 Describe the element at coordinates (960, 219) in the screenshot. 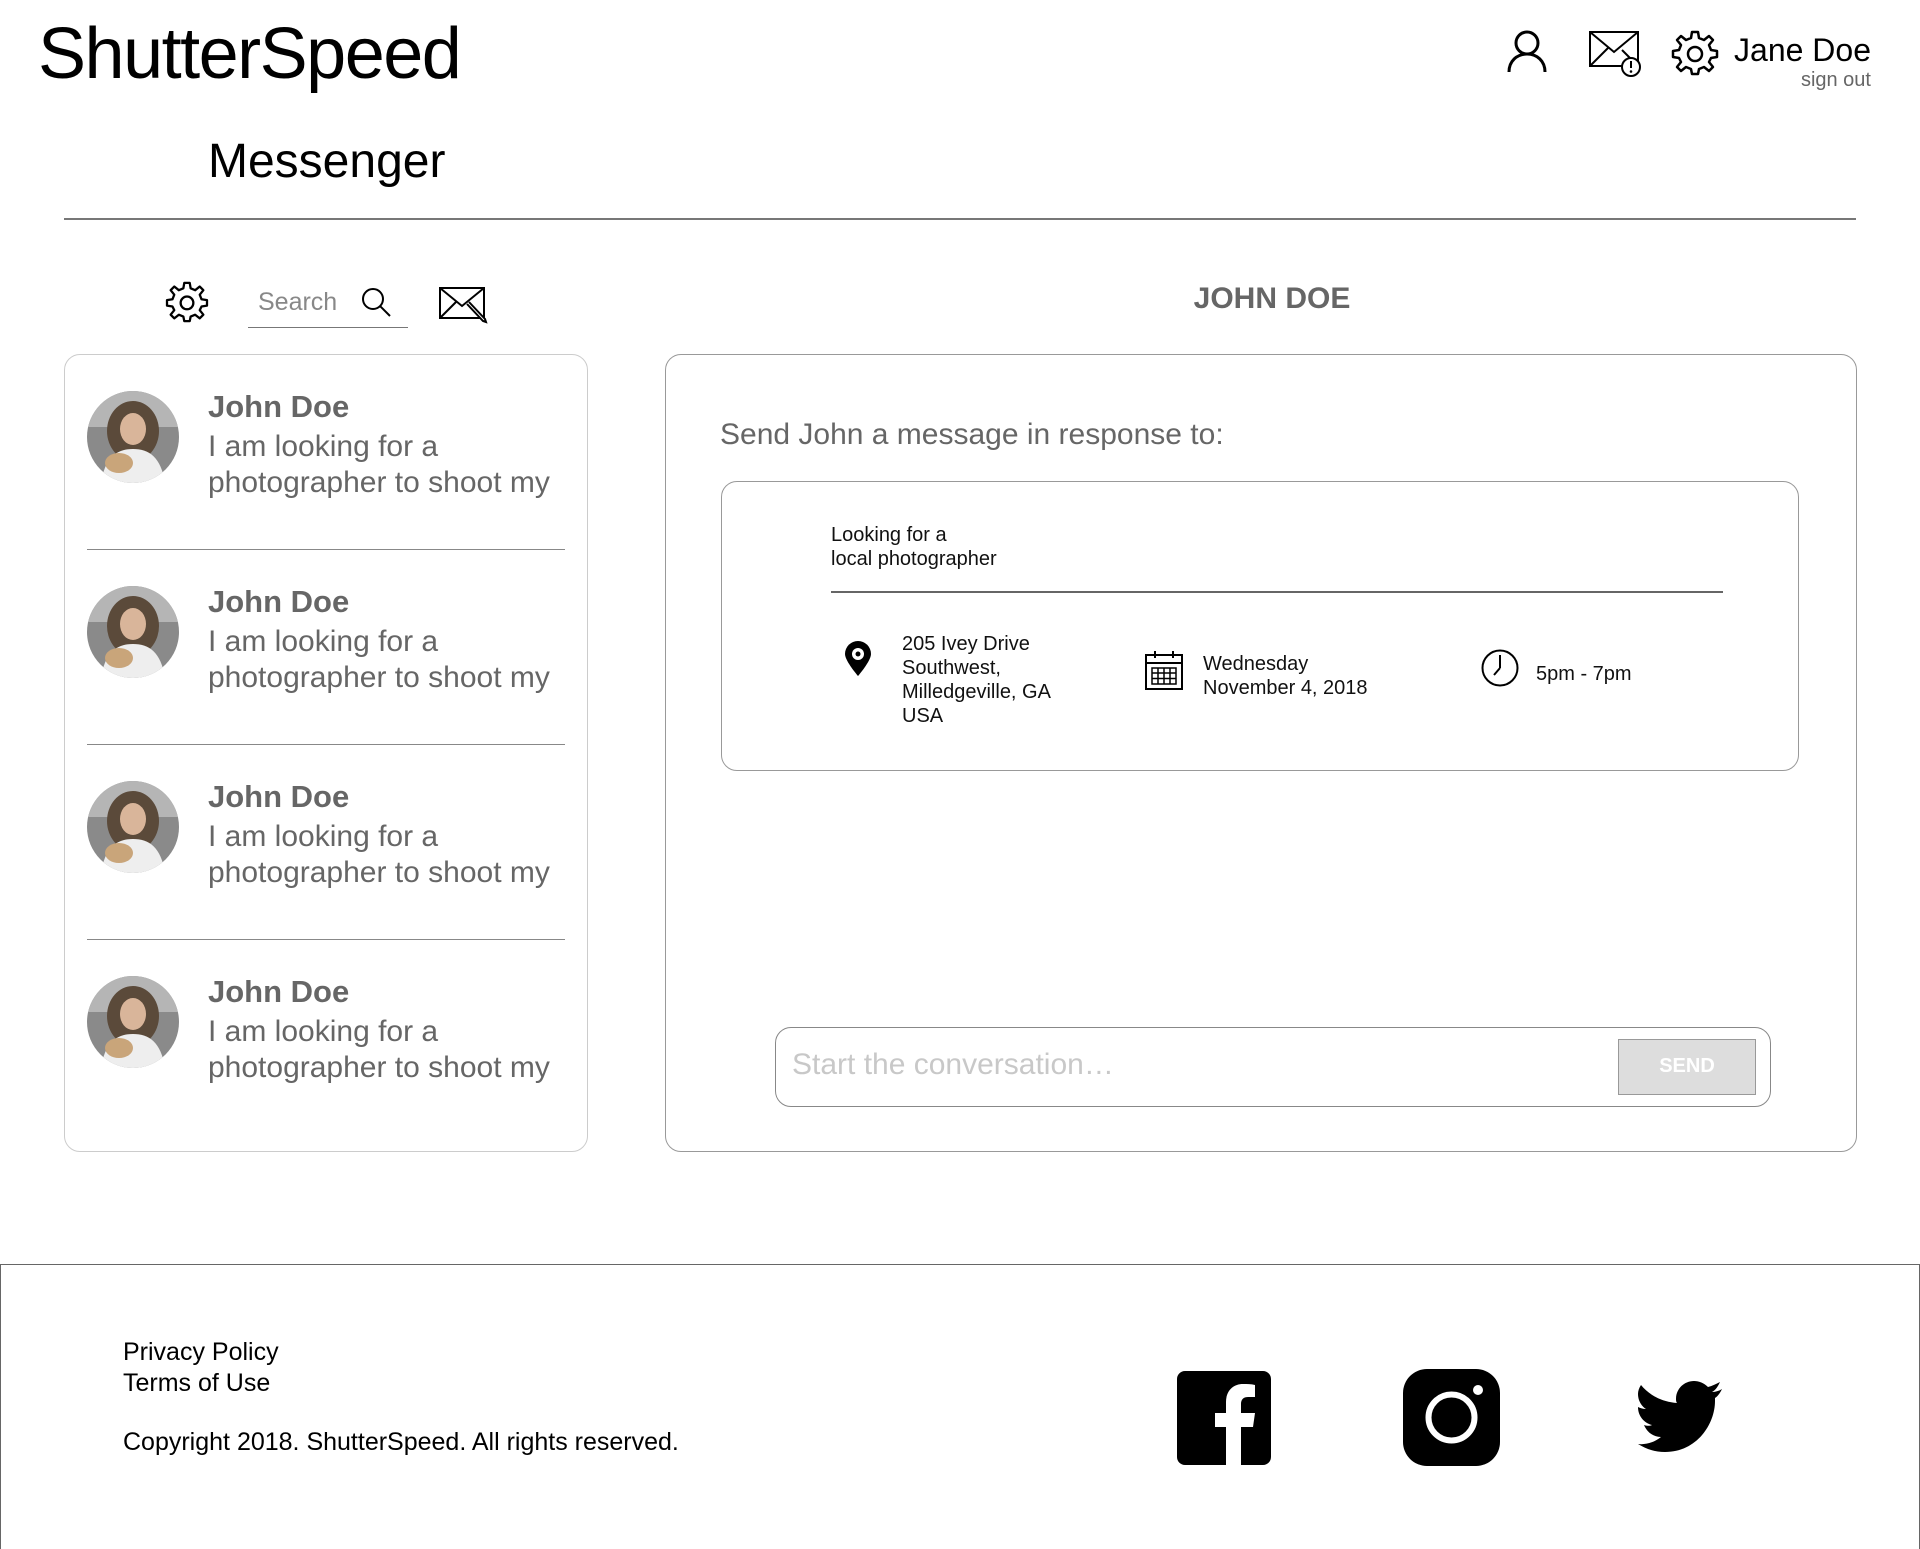

I see `title-divider` at that location.